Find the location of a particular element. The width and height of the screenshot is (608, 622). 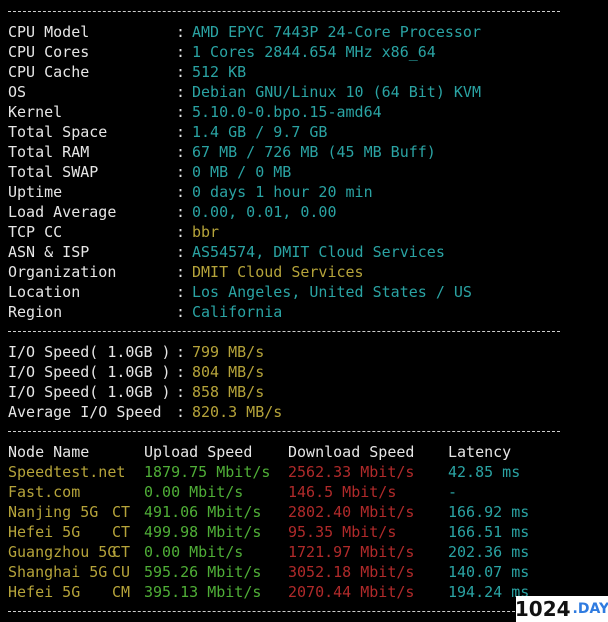

sysinfo-row: Kernel:5.10.0-0.bpo.15-amd64 is located at coordinates (288, 112).